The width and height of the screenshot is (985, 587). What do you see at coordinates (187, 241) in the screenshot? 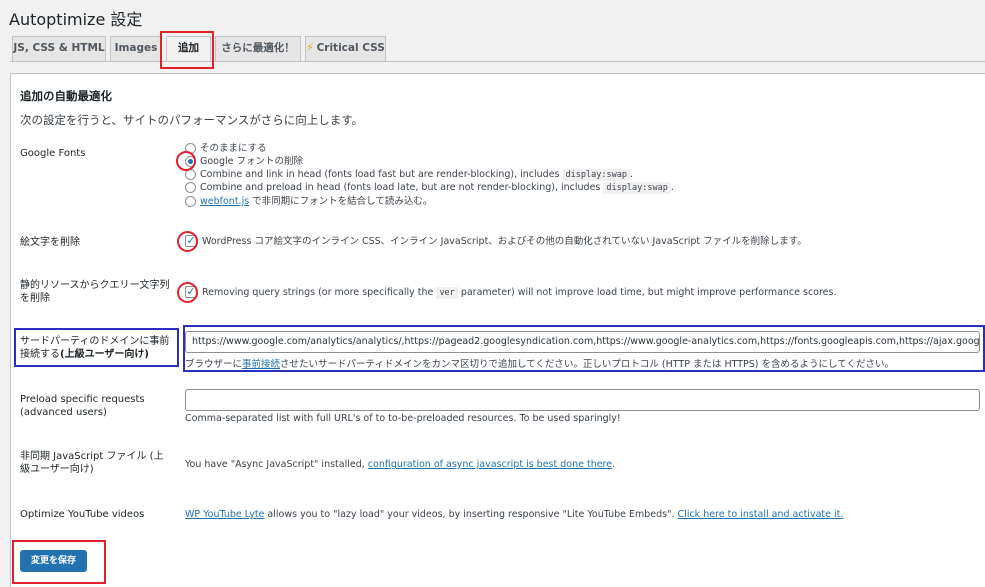
I see `highlight-emoji-checkbox` at bounding box center [187, 241].